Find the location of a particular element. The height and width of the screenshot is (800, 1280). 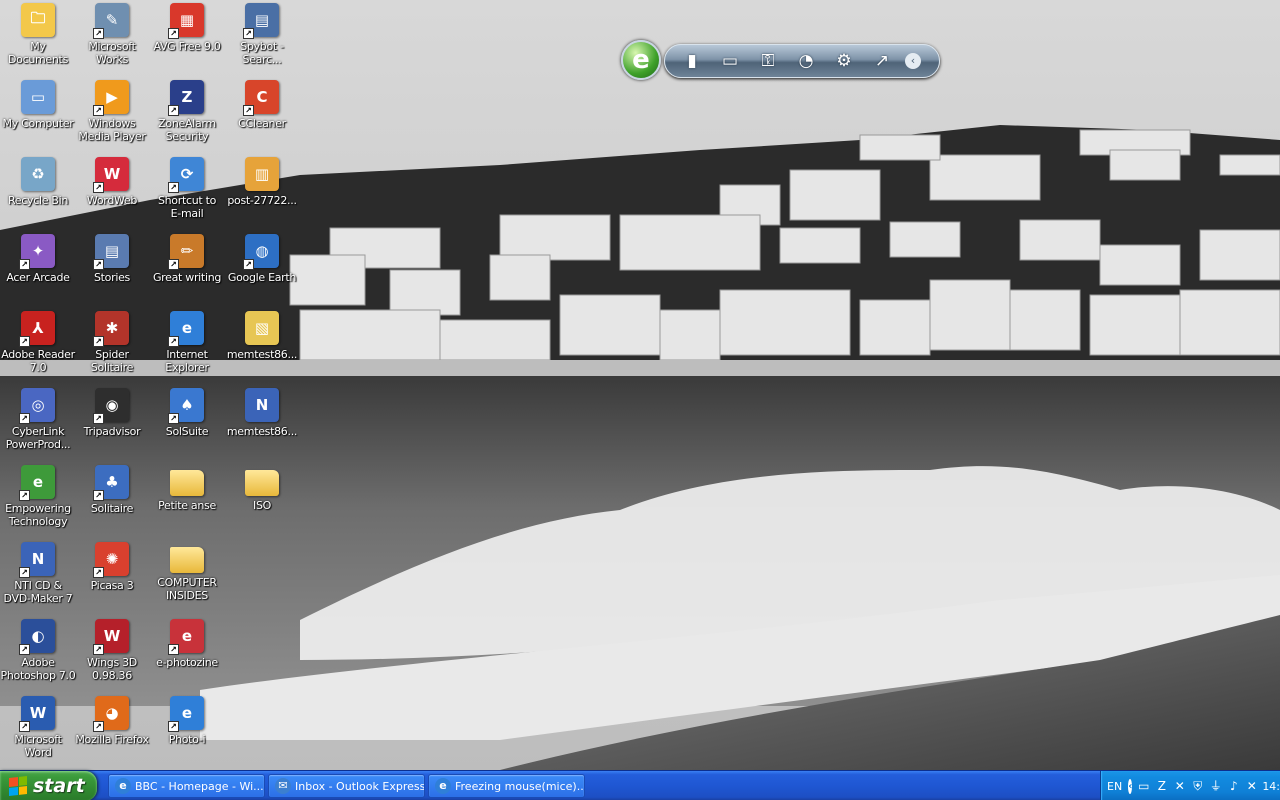

desktop-icon-label: ISO is located at coordinates (262, 505).